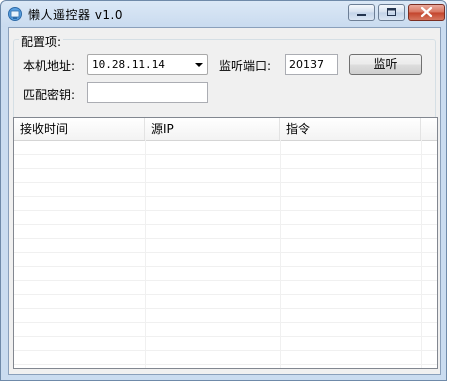 Image resolution: width=449 pixels, height=383 pixels. Describe the element at coordinates (199, 65) in the screenshot. I see `chevron-down-icon` at that location.